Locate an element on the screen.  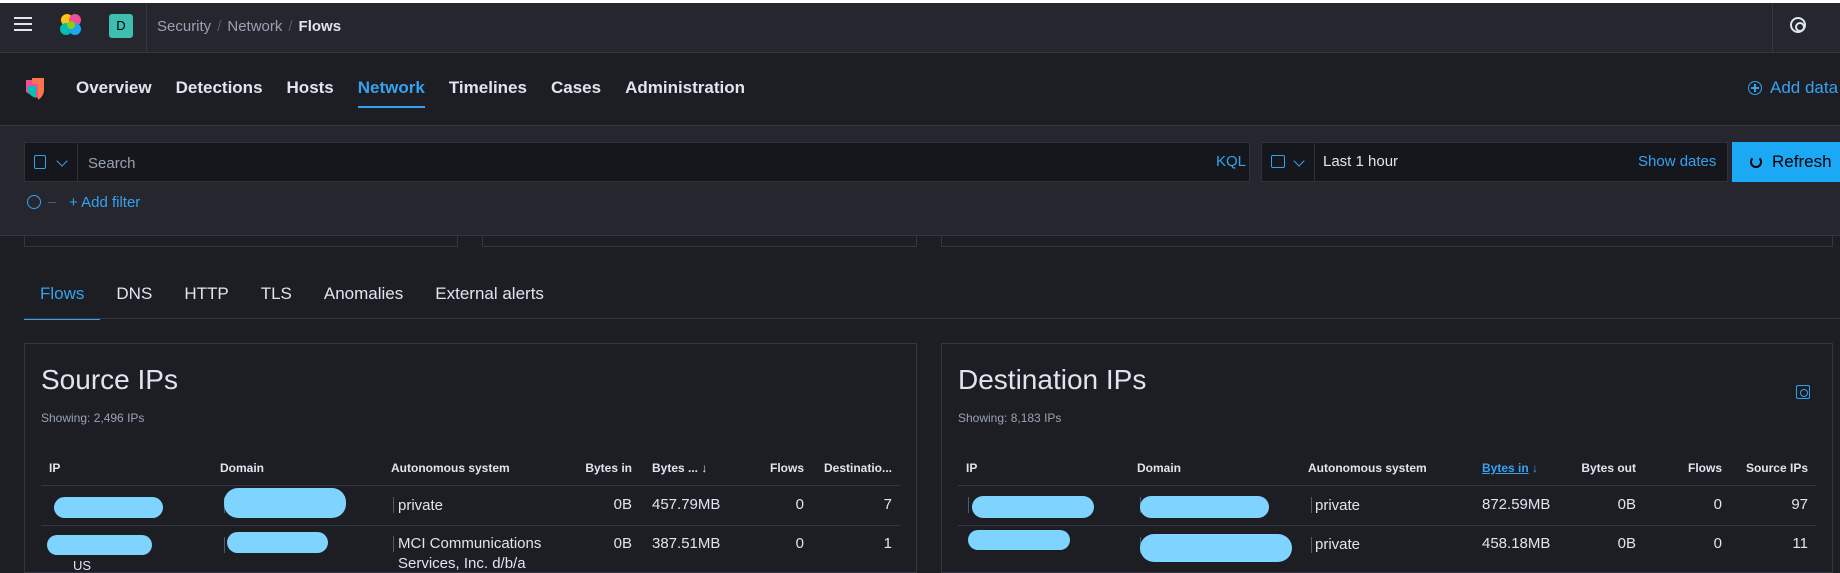
bytes-out-cell: 387.51MB is located at coordinates (686, 543).